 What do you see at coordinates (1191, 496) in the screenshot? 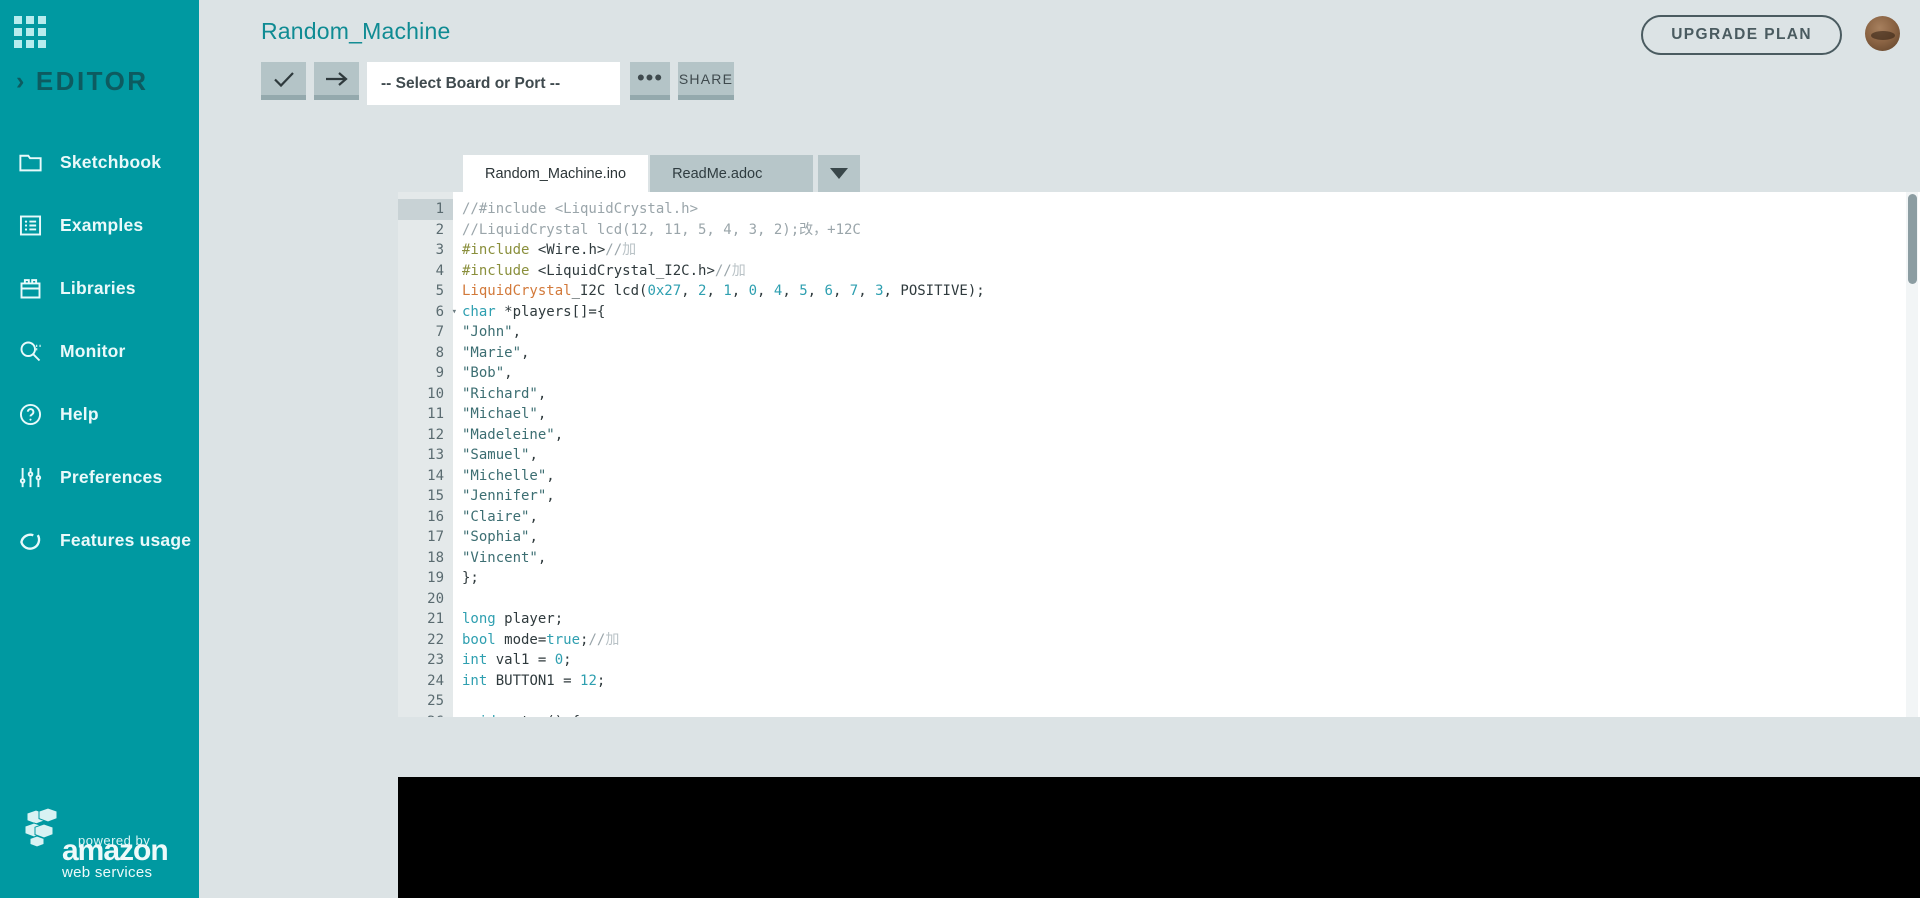
I see `code-line: "Jennifer",` at bounding box center [1191, 496].